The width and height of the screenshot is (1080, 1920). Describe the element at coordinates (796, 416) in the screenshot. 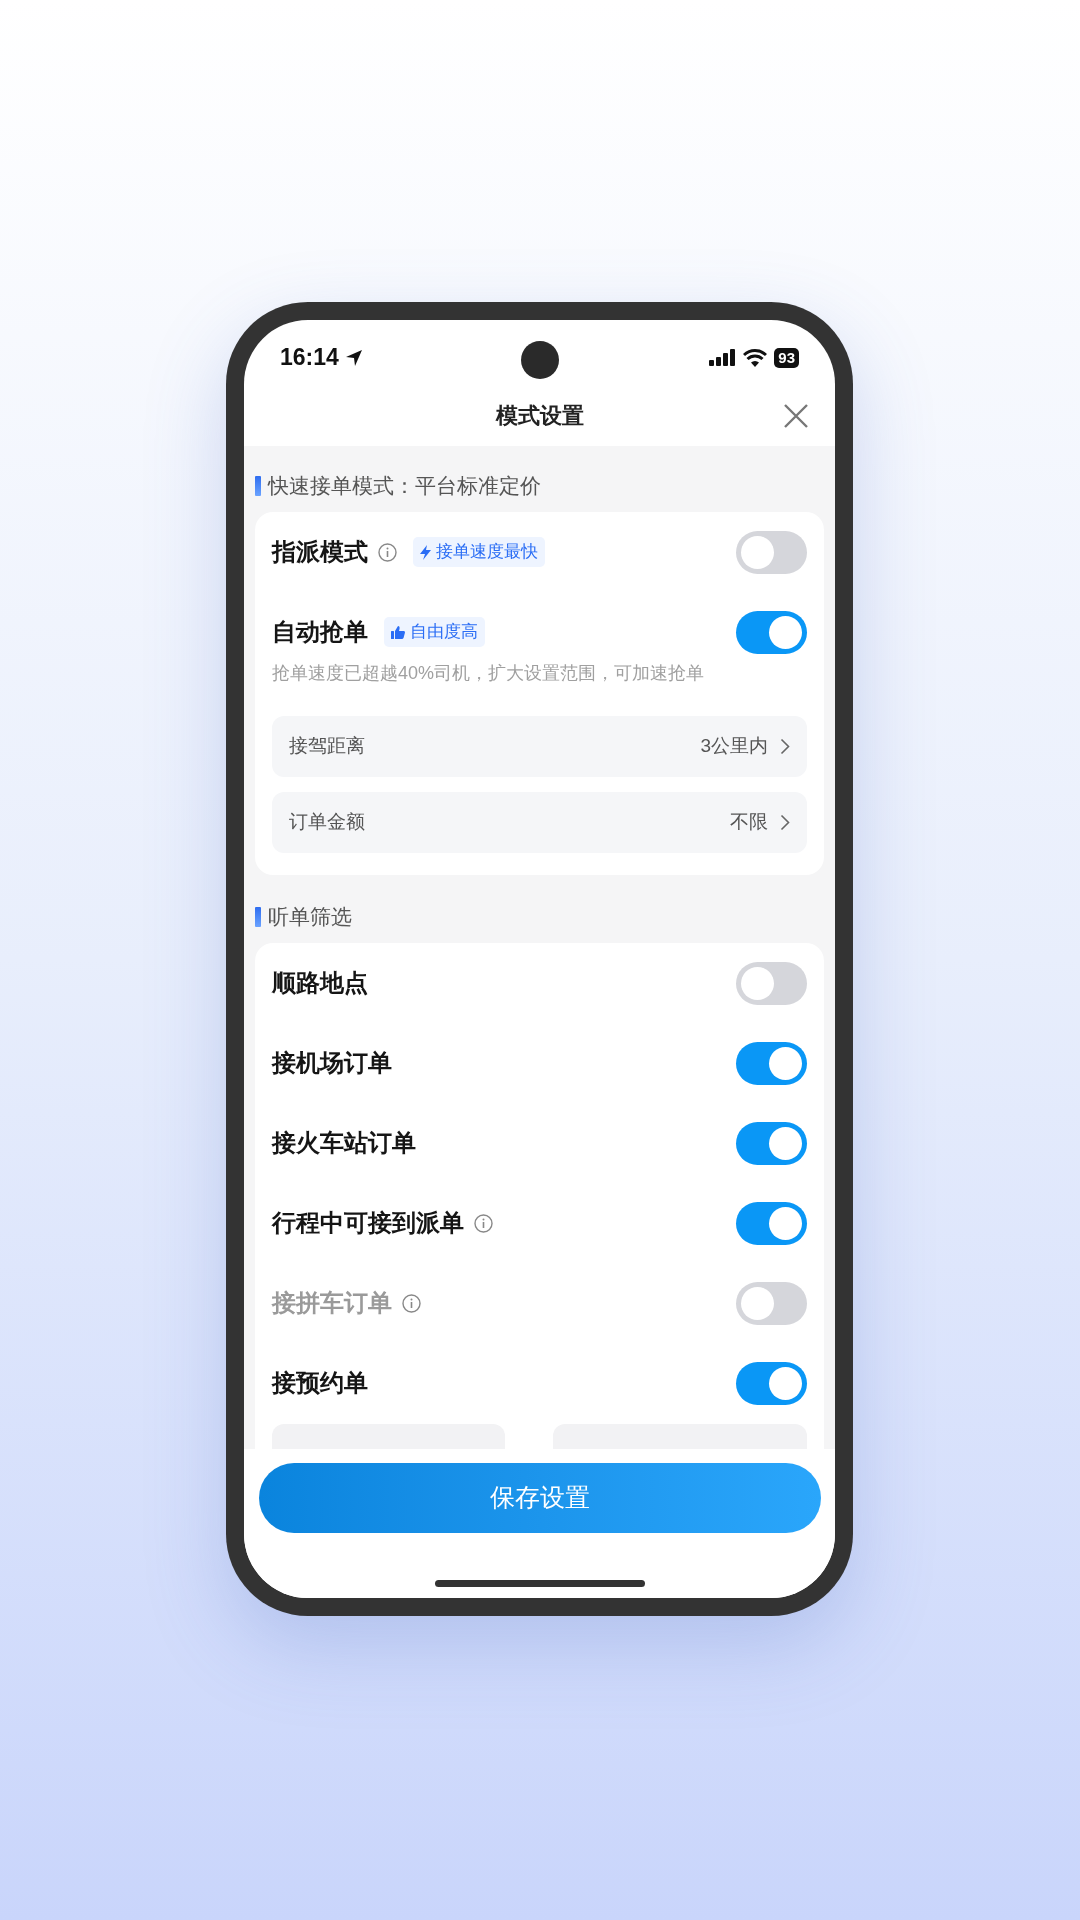

I see `close-icon` at that location.